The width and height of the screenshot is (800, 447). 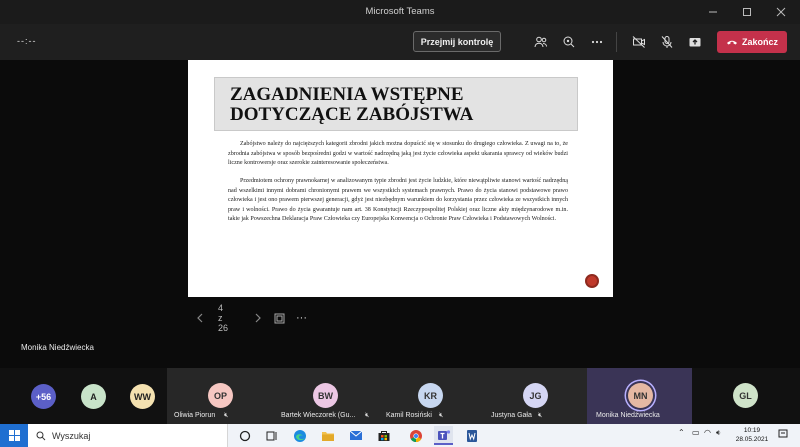 I want to click on hangup-icon, so click(x=731, y=42).